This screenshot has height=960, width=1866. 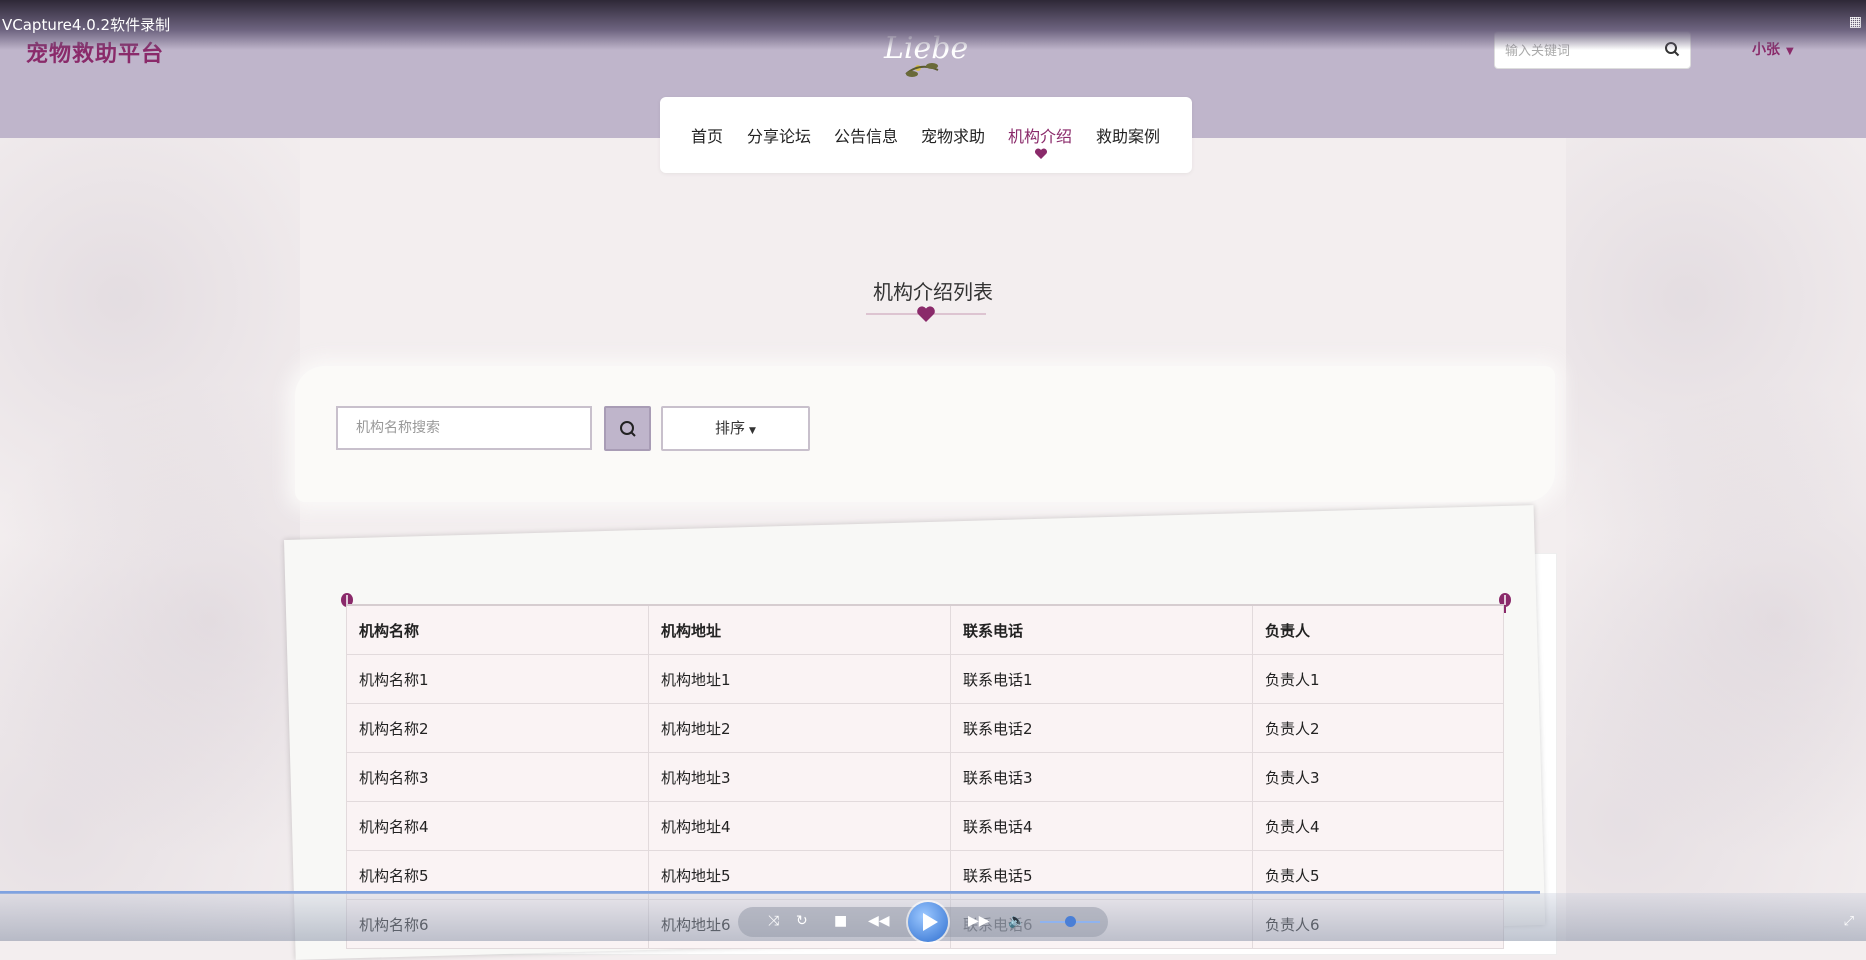 What do you see at coordinates (933, 25) in the screenshot?
I see `recorder-title-bar: VCapture4.0.2软件录制 ▦` at bounding box center [933, 25].